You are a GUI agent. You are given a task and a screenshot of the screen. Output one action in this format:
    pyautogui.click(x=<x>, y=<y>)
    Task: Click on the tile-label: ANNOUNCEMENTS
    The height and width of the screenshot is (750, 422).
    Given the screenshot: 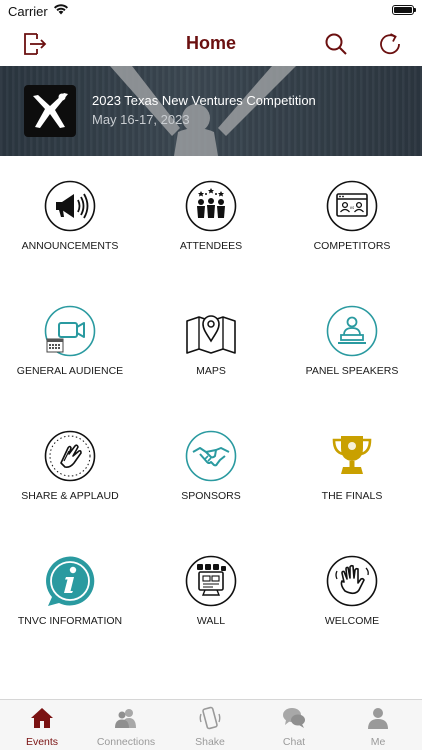 What is the action you would take?
    pyautogui.click(x=70, y=246)
    